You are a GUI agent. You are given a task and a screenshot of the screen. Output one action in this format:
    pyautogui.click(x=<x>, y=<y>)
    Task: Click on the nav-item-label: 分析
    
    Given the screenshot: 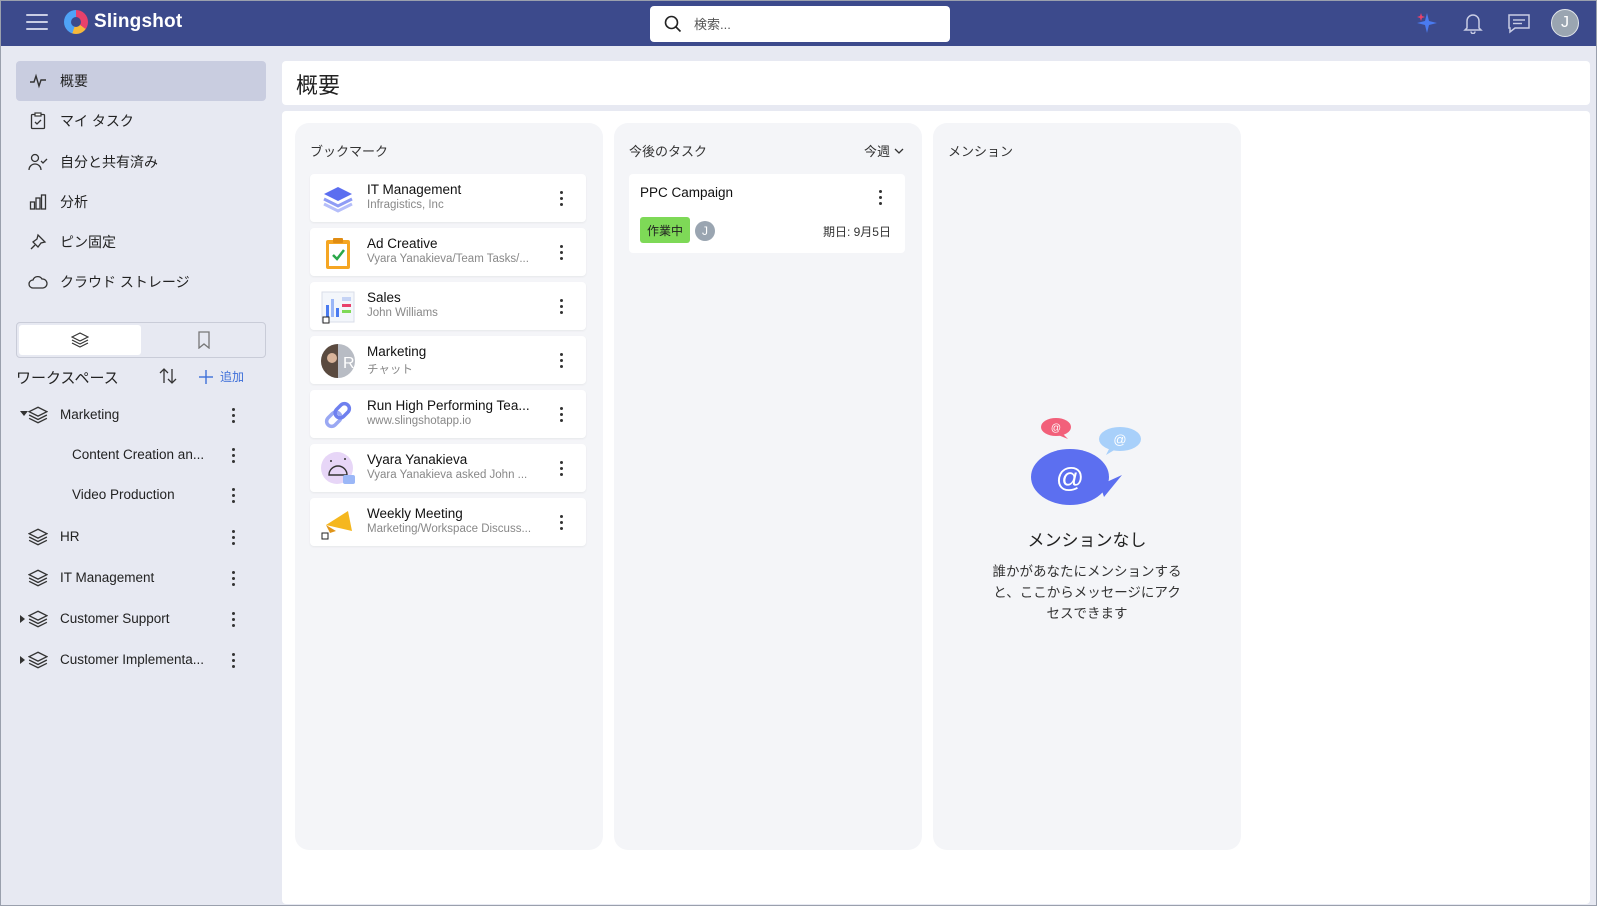 What is the action you would take?
    pyautogui.click(x=74, y=202)
    